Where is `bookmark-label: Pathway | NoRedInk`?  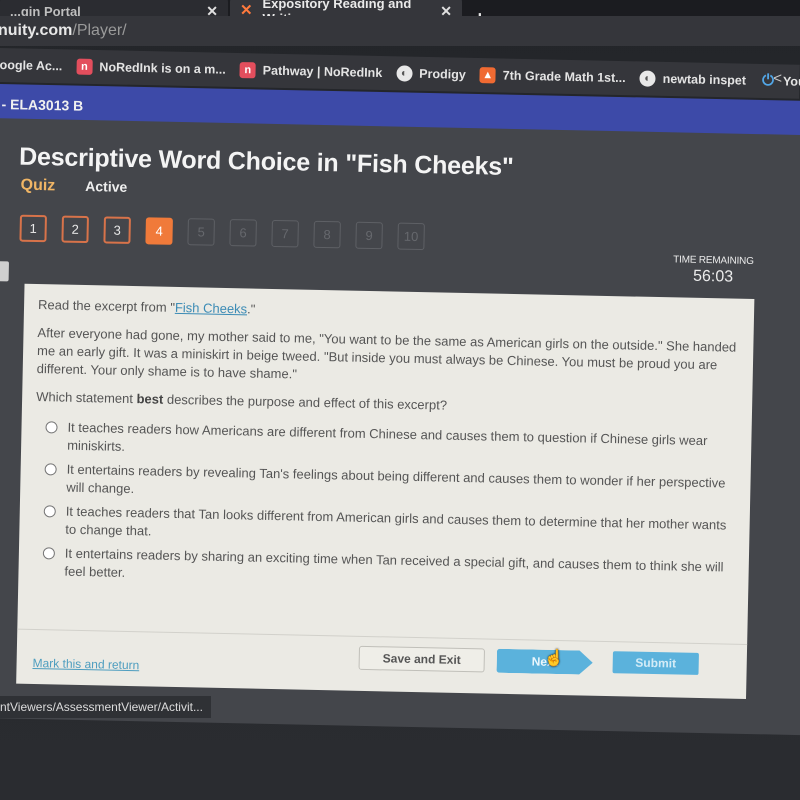
bookmark-label: Pathway | NoRedInk is located at coordinates (322, 72).